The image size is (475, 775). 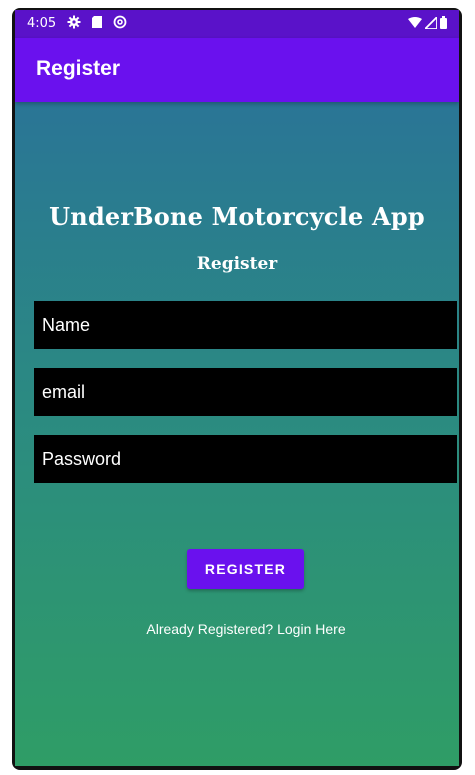 I want to click on screen-subtitle: Register, so click(x=237, y=264).